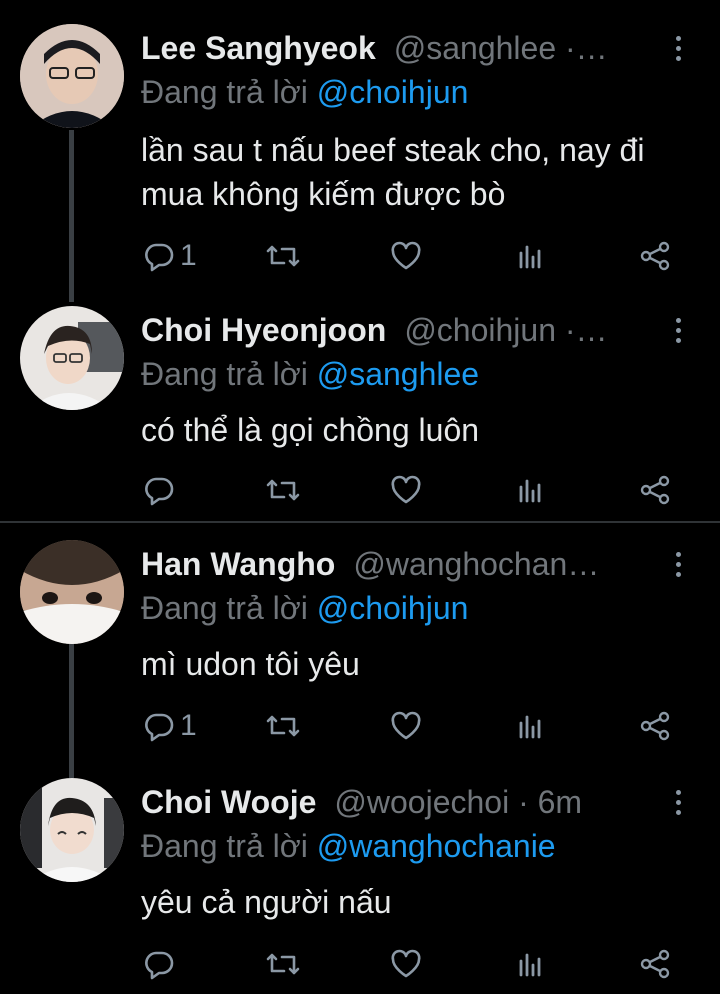 The width and height of the screenshot is (720, 994). Describe the element at coordinates (310, 374) in the screenshot. I see `replying-to: Đang trả lời @sanghlee` at that location.